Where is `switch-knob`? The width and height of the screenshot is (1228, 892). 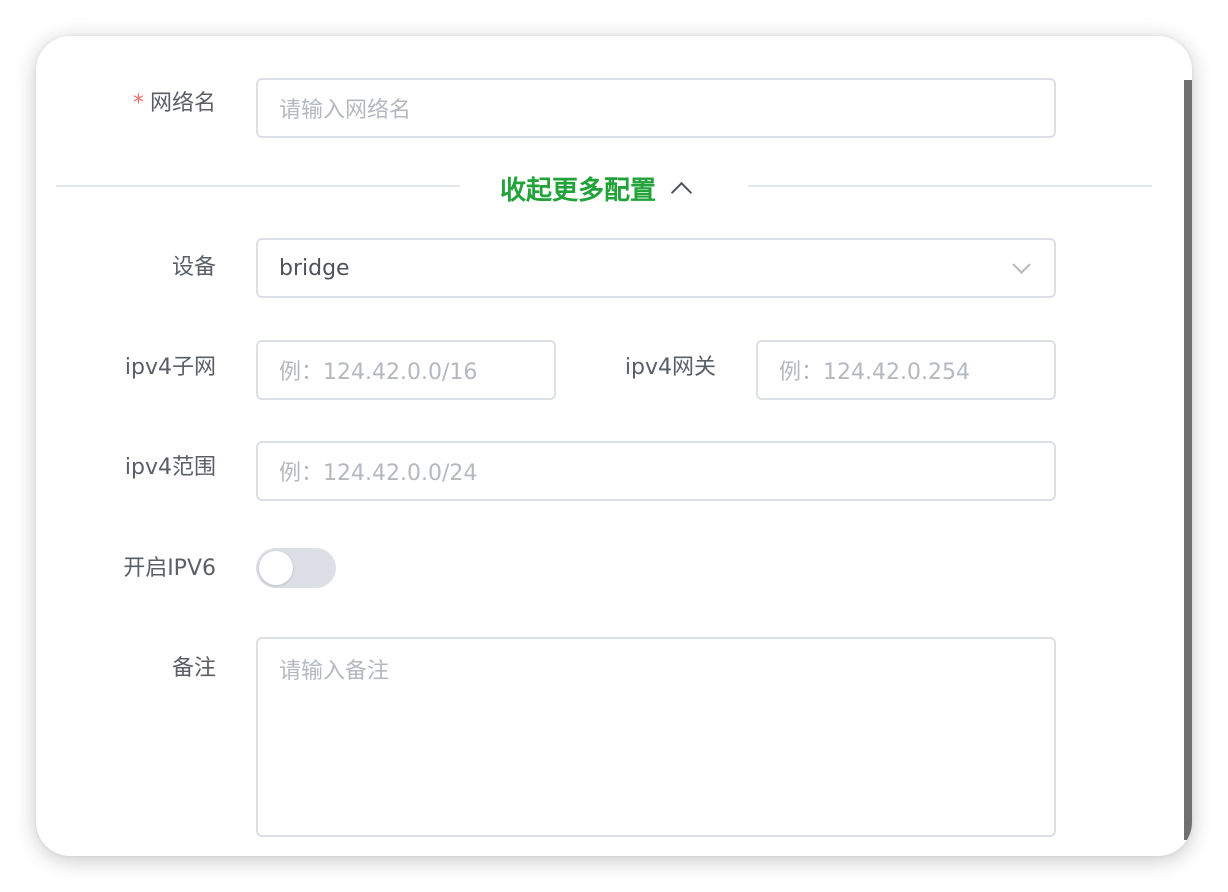
switch-knob is located at coordinates (276, 568).